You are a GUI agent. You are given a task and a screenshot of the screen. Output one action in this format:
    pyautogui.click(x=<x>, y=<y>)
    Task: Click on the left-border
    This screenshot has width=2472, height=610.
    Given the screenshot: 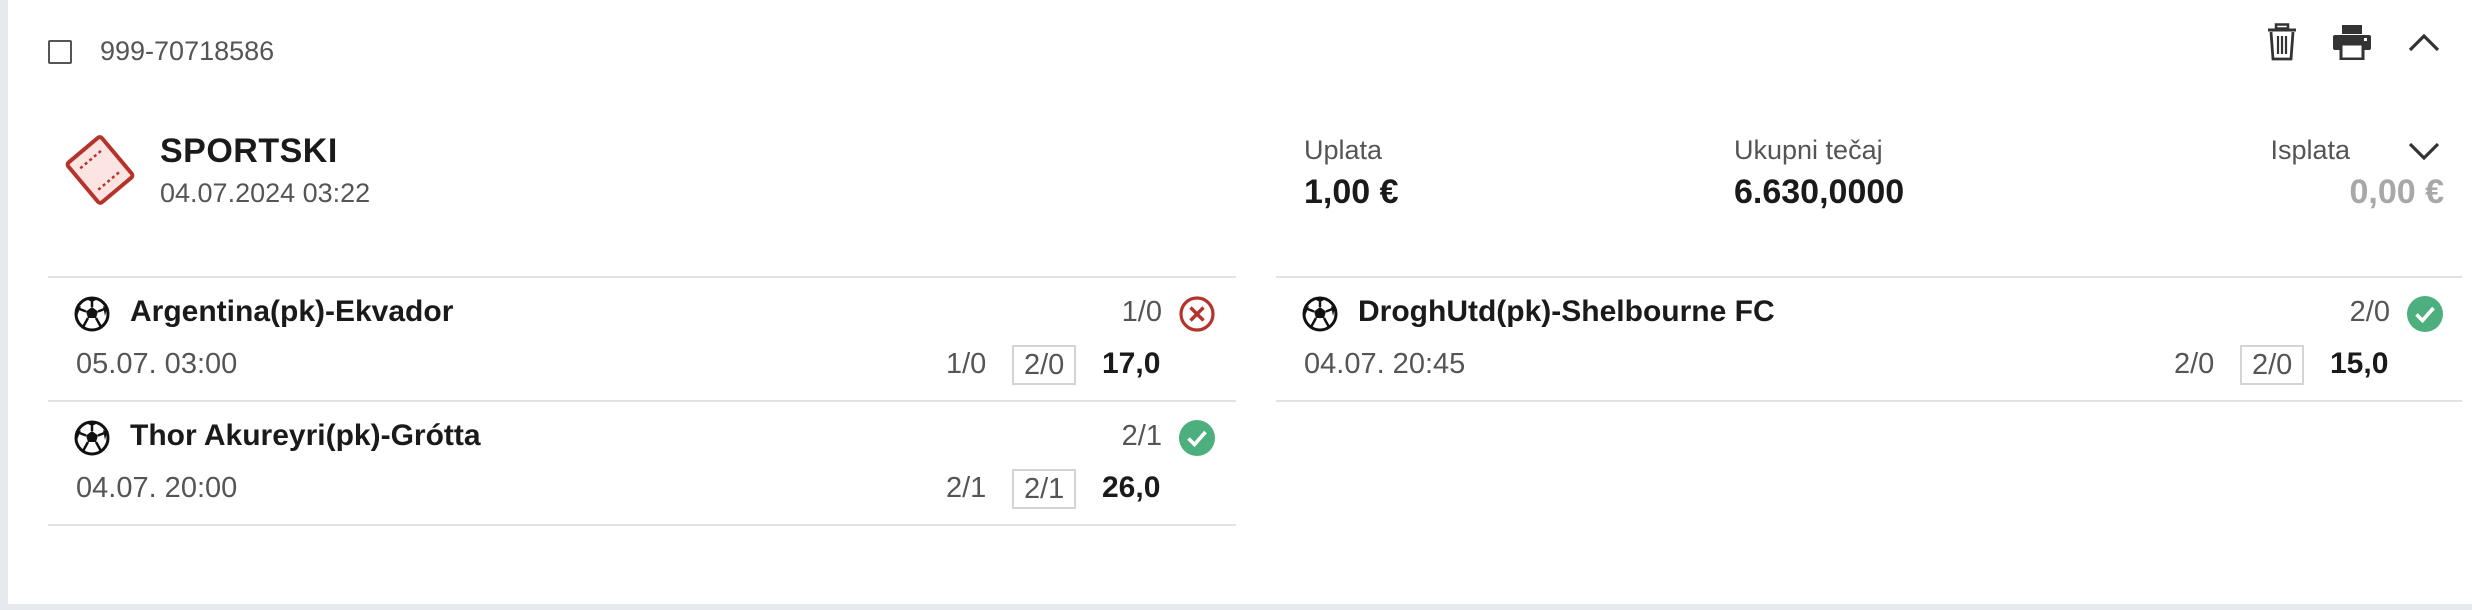 What is the action you would take?
    pyautogui.click(x=4, y=305)
    